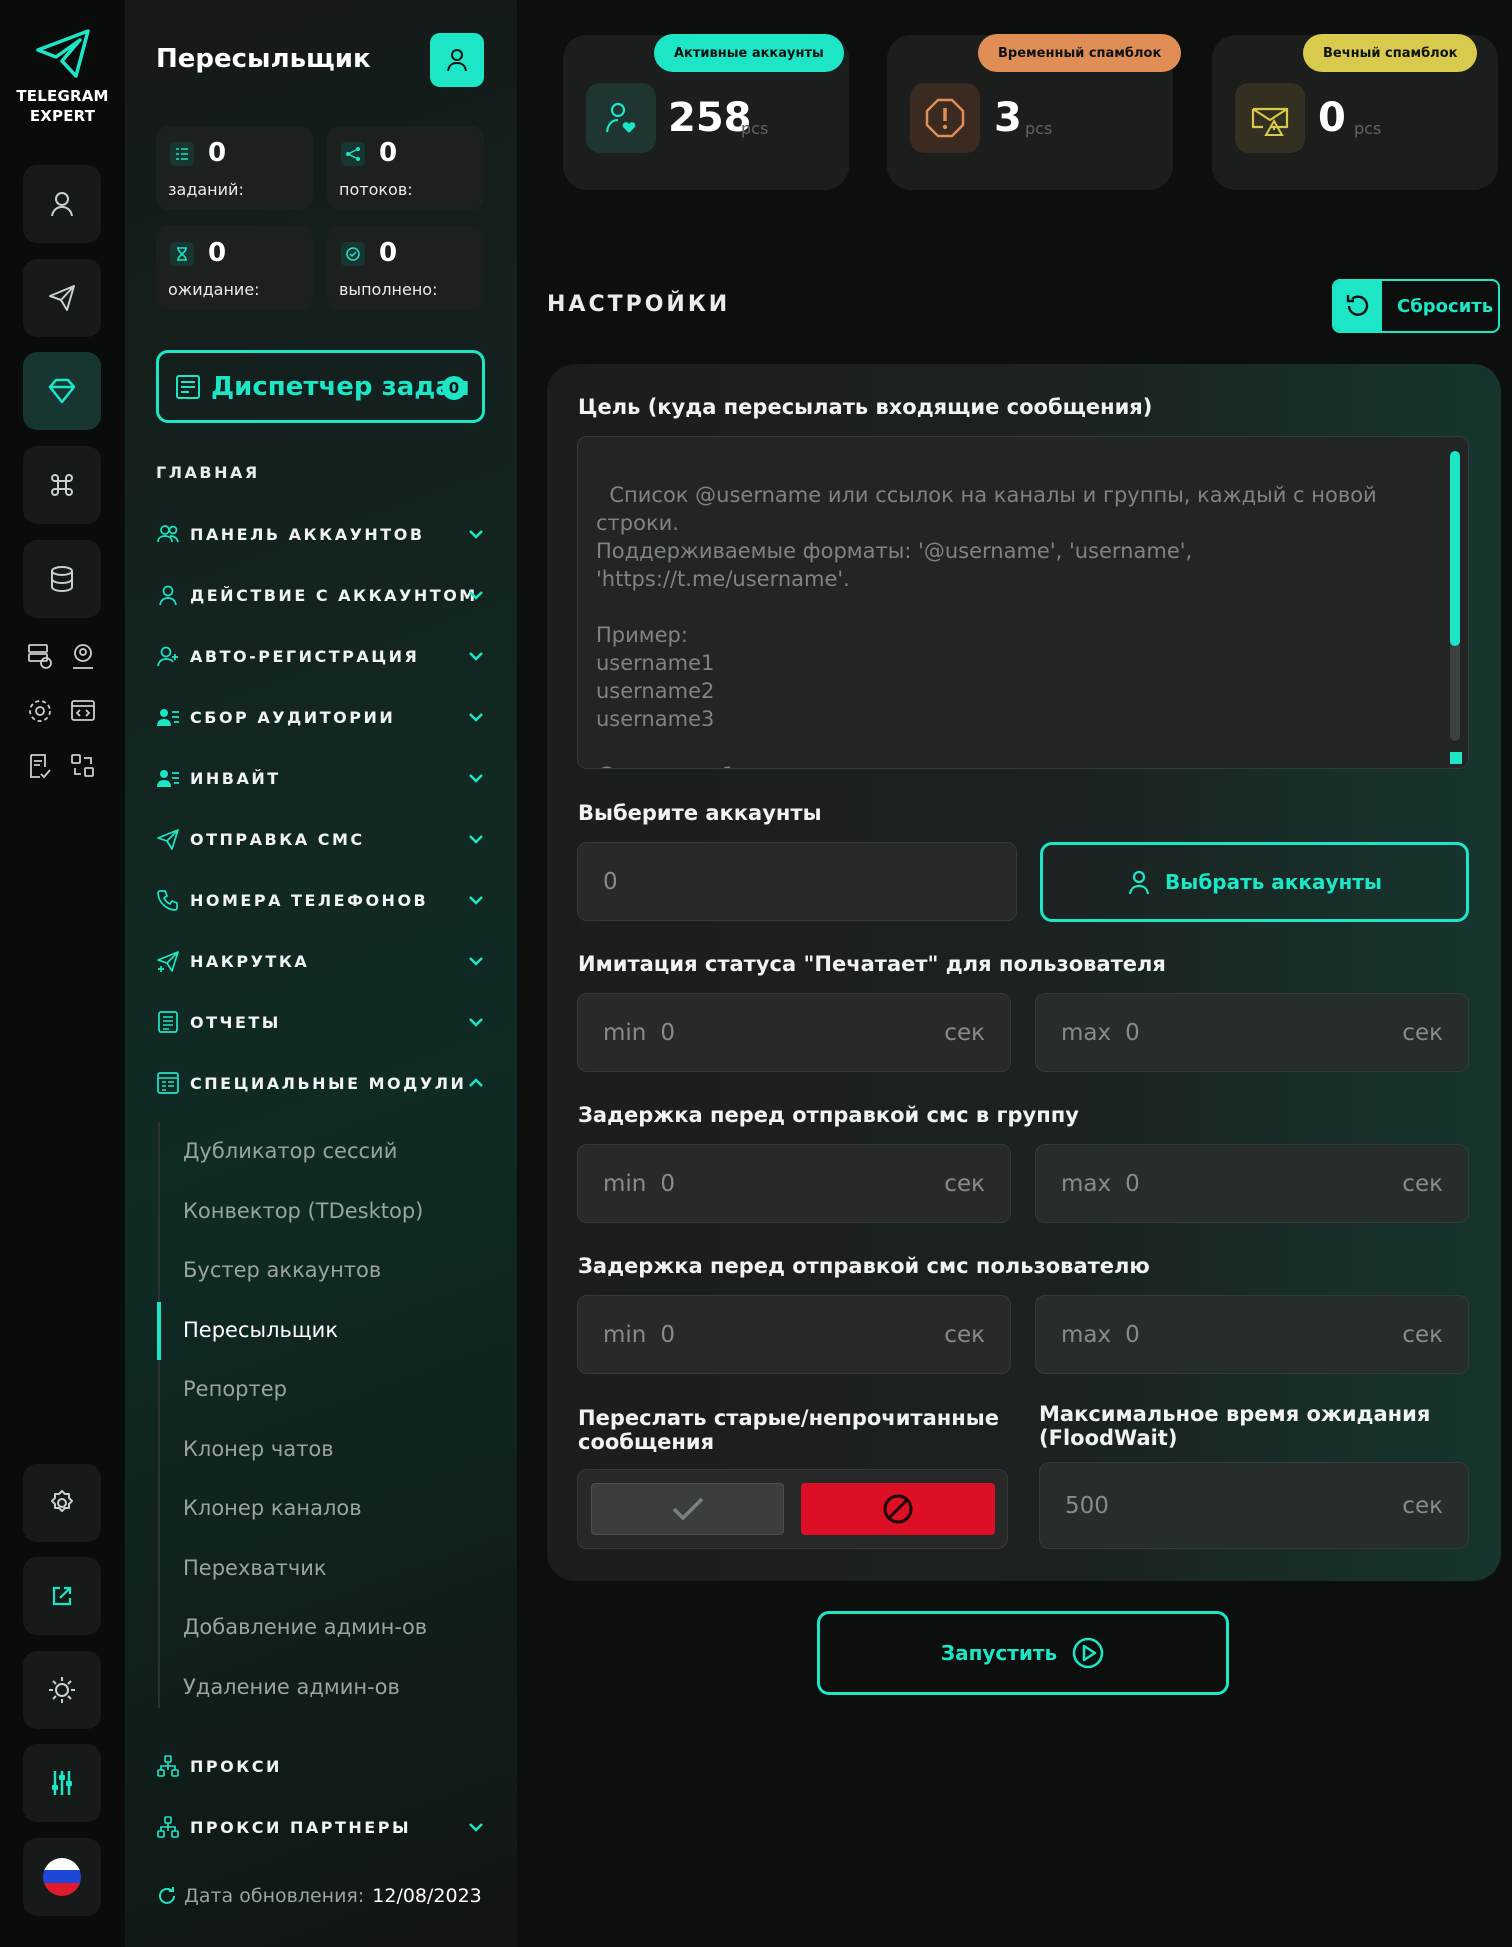 This screenshot has height=1947, width=1512. What do you see at coordinates (62, 391) in the screenshot?
I see `rail-premium-button` at bounding box center [62, 391].